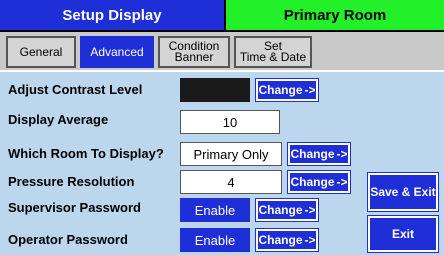 The width and height of the screenshot is (444, 255). Describe the element at coordinates (403, 234) in the screenshot. I see `exit-button: Exit` at that location.